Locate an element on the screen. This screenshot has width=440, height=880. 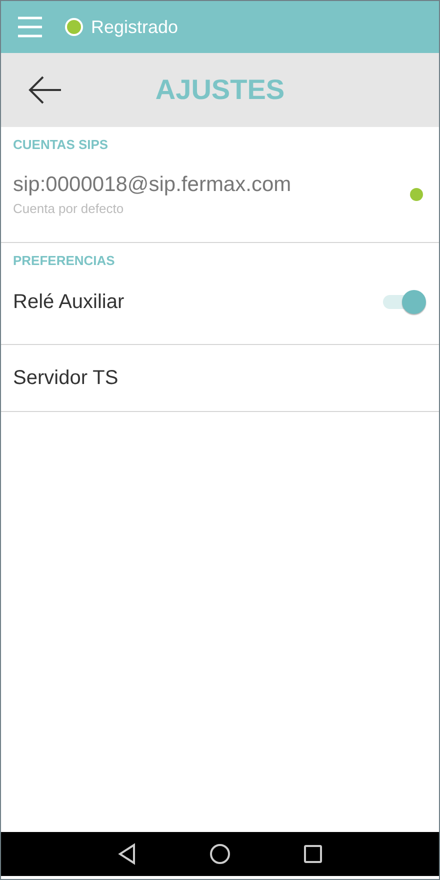
account-subtitle: Cuenta por defecto is located at coordinates (69, 208).